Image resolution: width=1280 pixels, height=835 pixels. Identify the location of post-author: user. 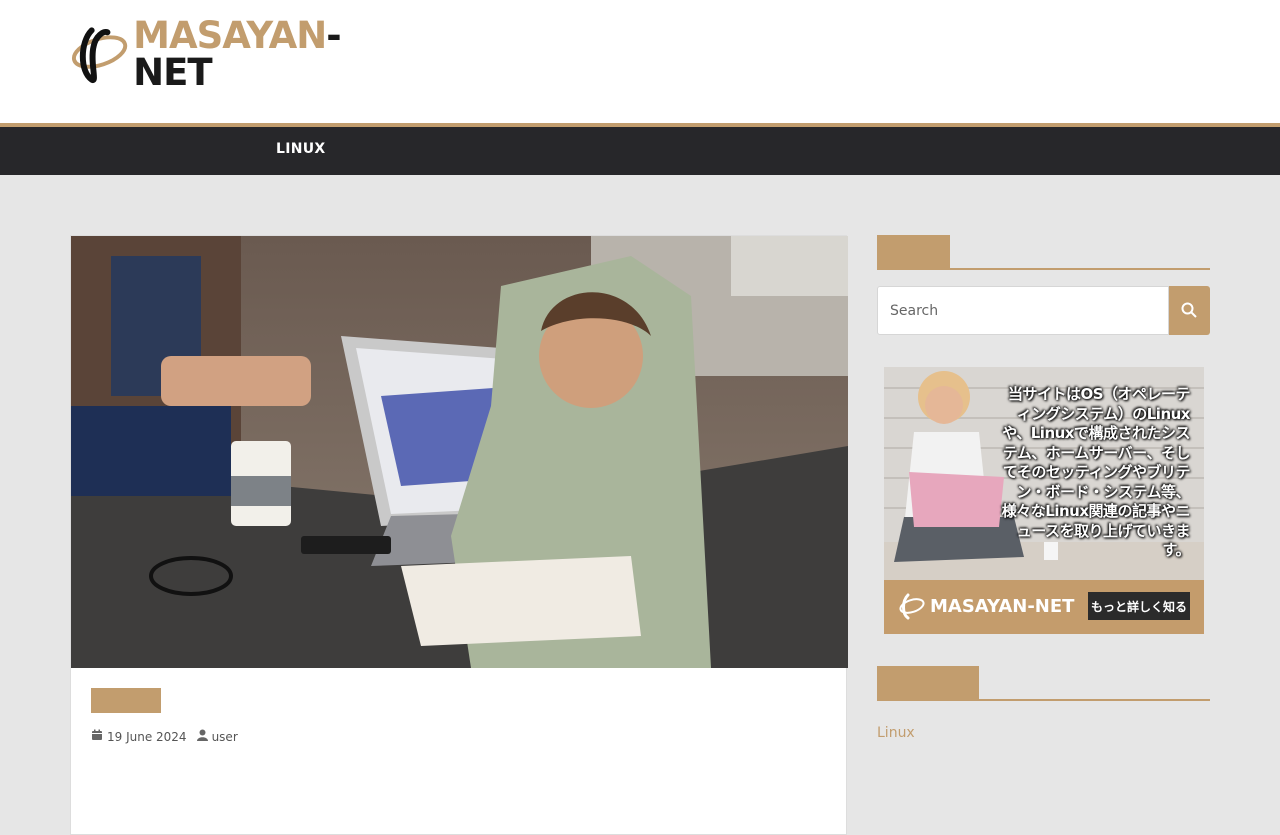
(225, 737).